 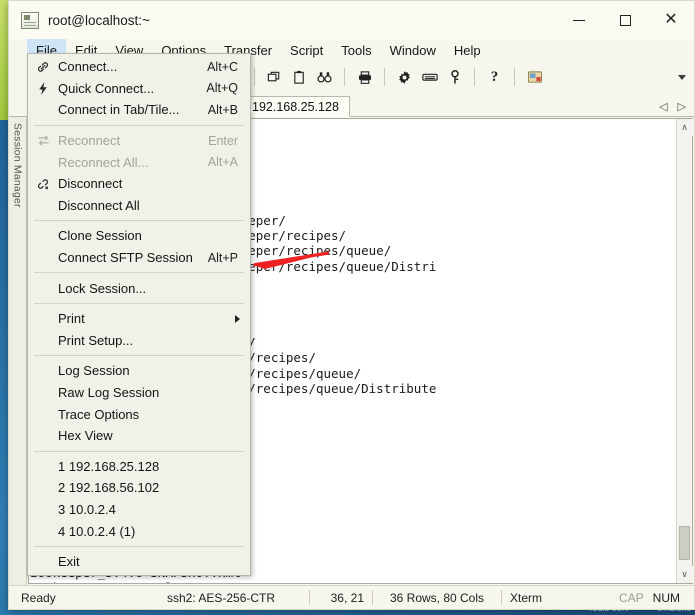 What do you see at coordinates (631, 597) in the screenshot?
I see `status-caps-indicator: CAP` at bounding box center [631, 597].